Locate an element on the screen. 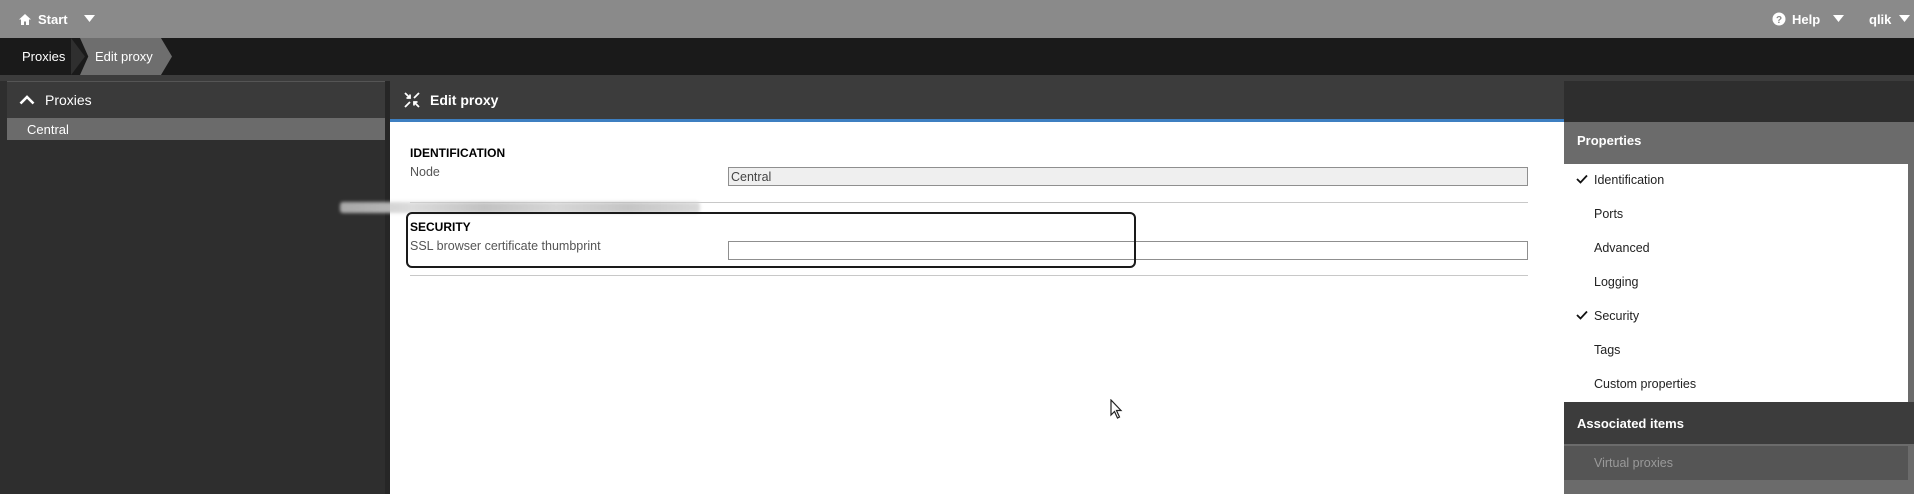 Image resolution: width=1914 pixels, height=494 pixels. property-item-ports: Ports is located at coordinates (1608, 214).